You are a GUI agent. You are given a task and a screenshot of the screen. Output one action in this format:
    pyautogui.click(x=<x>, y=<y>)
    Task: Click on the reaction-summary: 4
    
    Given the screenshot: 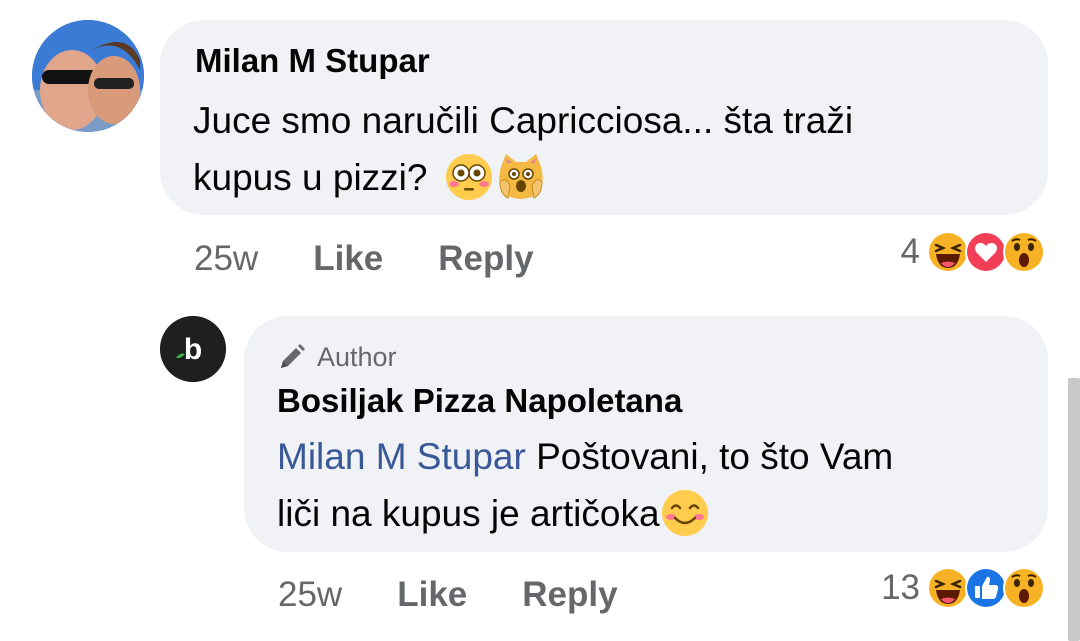 What is the action you would take?
    pyautogui.click(x=973, y=252)
    